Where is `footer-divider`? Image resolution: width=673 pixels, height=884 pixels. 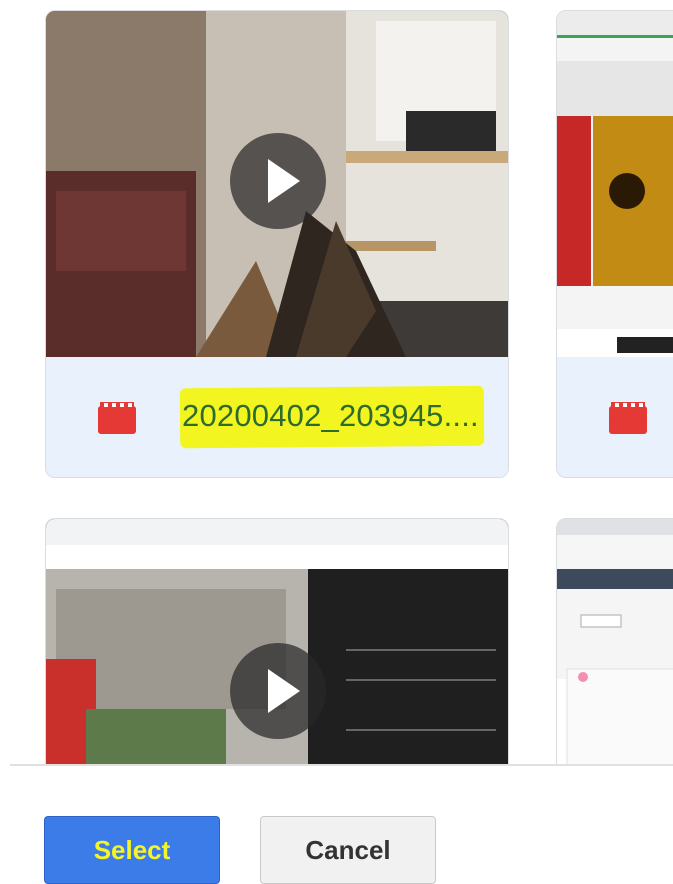 footer-divider is located at coordinates (341, 765).